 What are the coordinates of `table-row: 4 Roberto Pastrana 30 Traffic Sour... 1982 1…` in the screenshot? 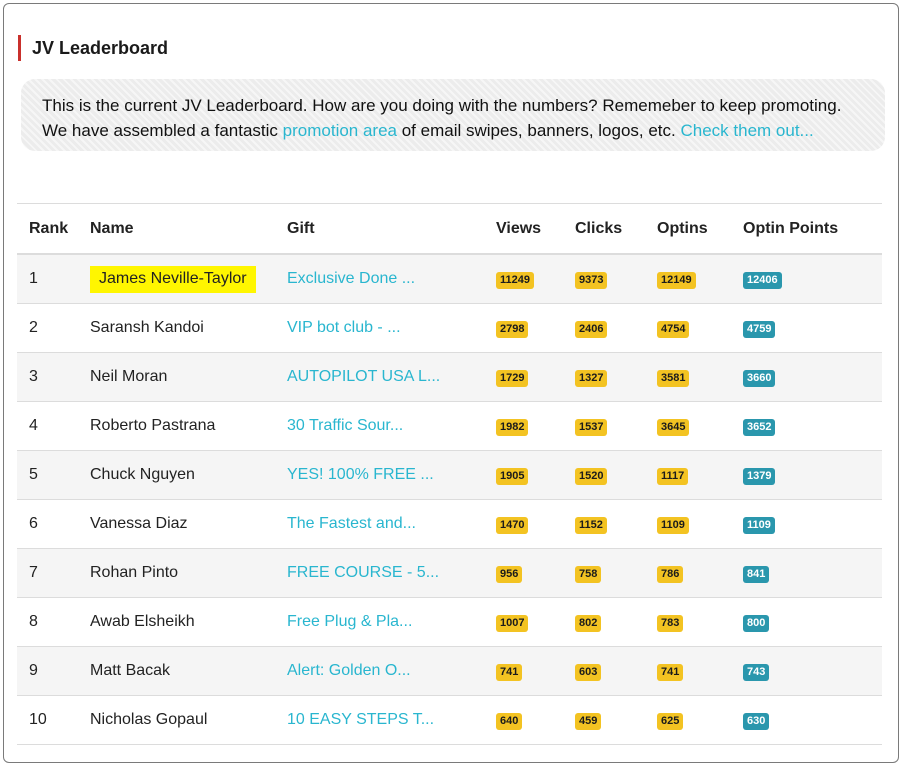 It's located at (449, 426).